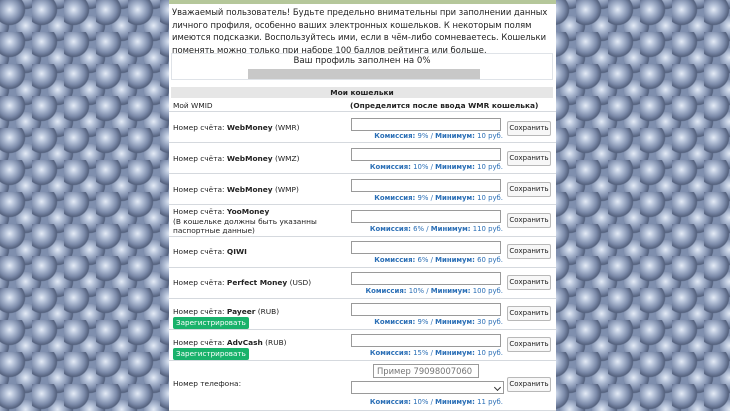 This screenshot has height=411, width=730. Describe the element at coordinates (426, 278) in the screenshot. I see `wallet-input-perfect-money` at that location.